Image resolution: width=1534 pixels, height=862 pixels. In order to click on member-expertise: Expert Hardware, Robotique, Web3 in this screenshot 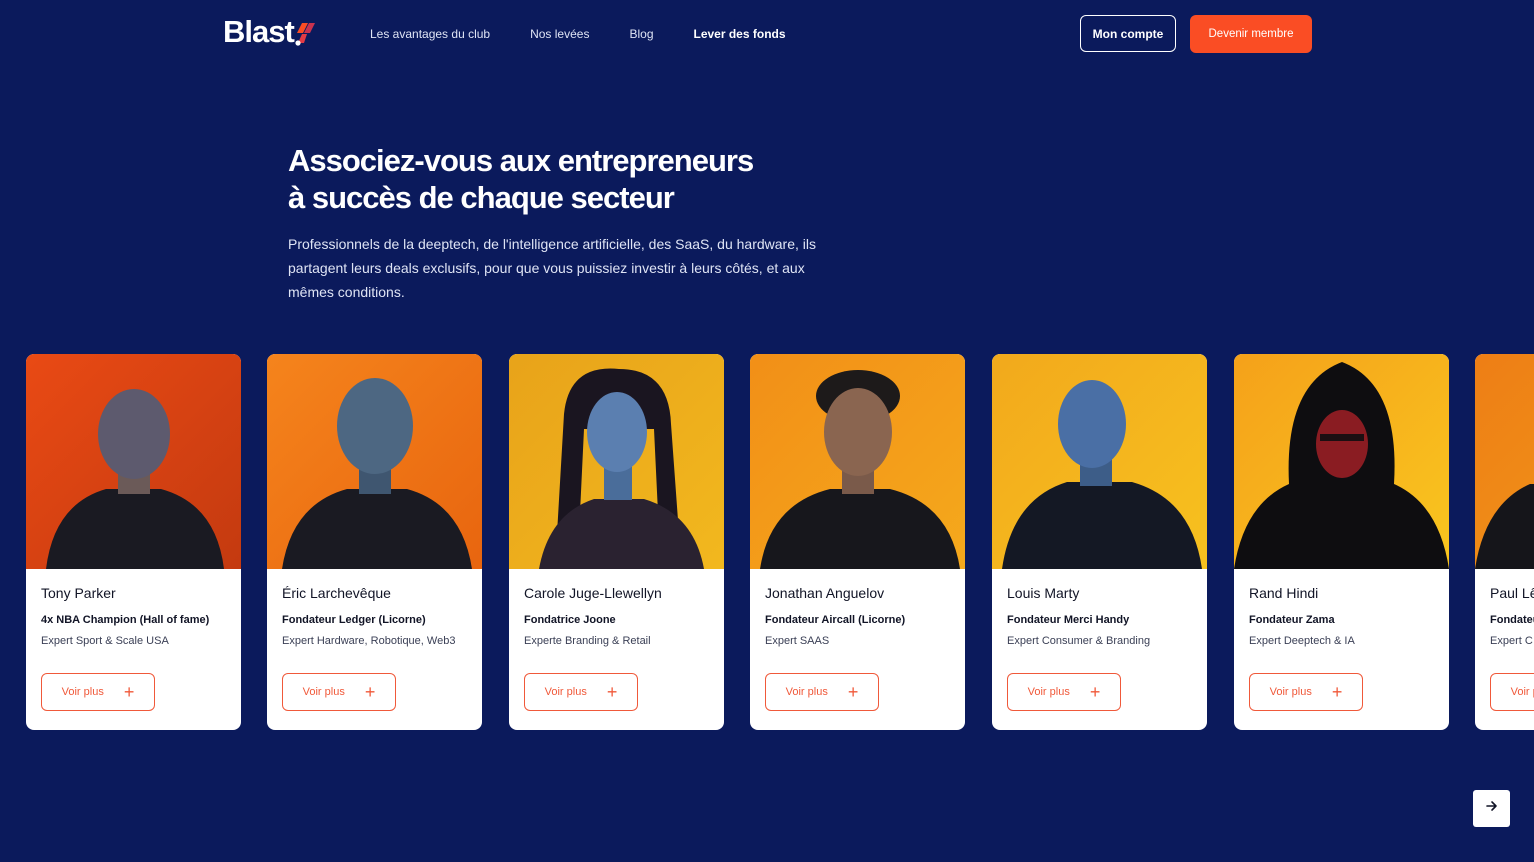, I will do `click(369, 641)`.